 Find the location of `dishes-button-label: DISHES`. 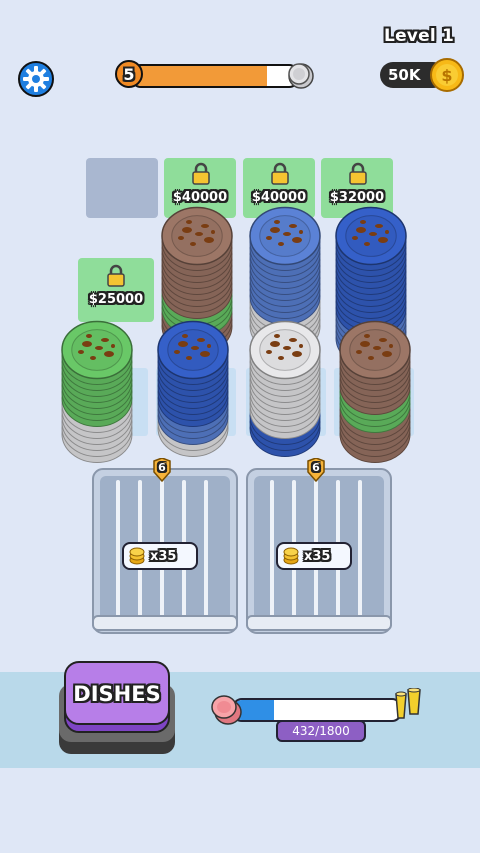

dishes-button-label: DISHES is located at coordinates (117, 694).